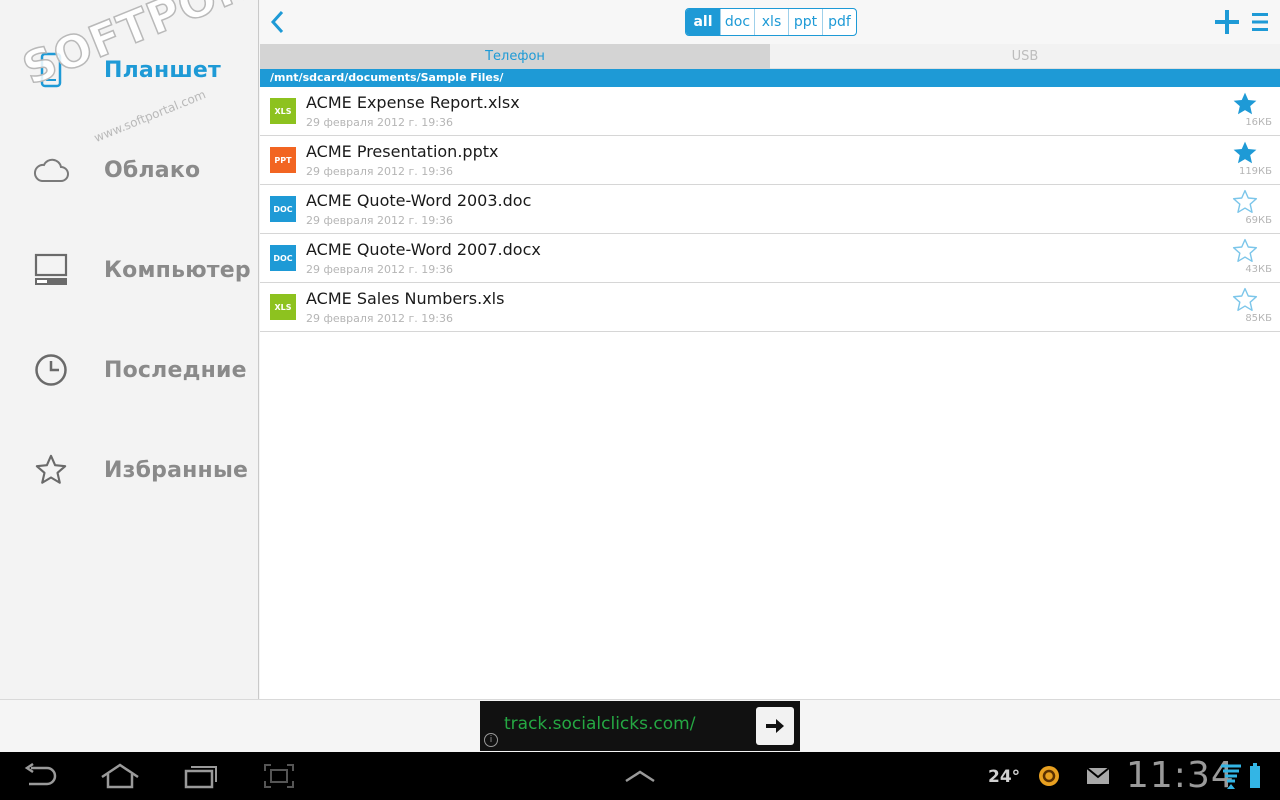 This screenshot has width=1280, height=800. What do you see at coordinates (1258, 269) in the screenshot?
I see `file-size: 43КБ` at bounding box center [1258, 269].